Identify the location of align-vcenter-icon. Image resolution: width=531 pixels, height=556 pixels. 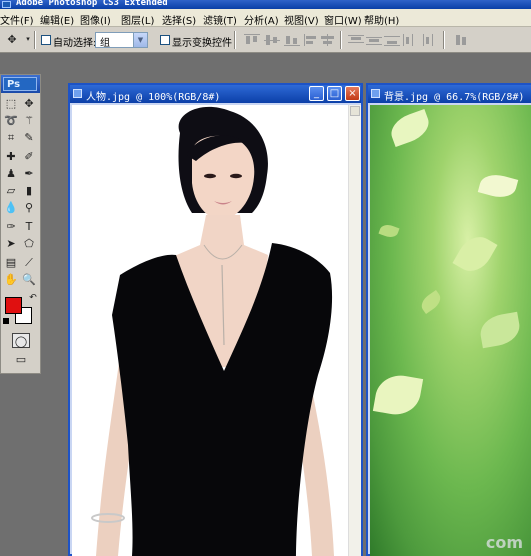
(272, 40).